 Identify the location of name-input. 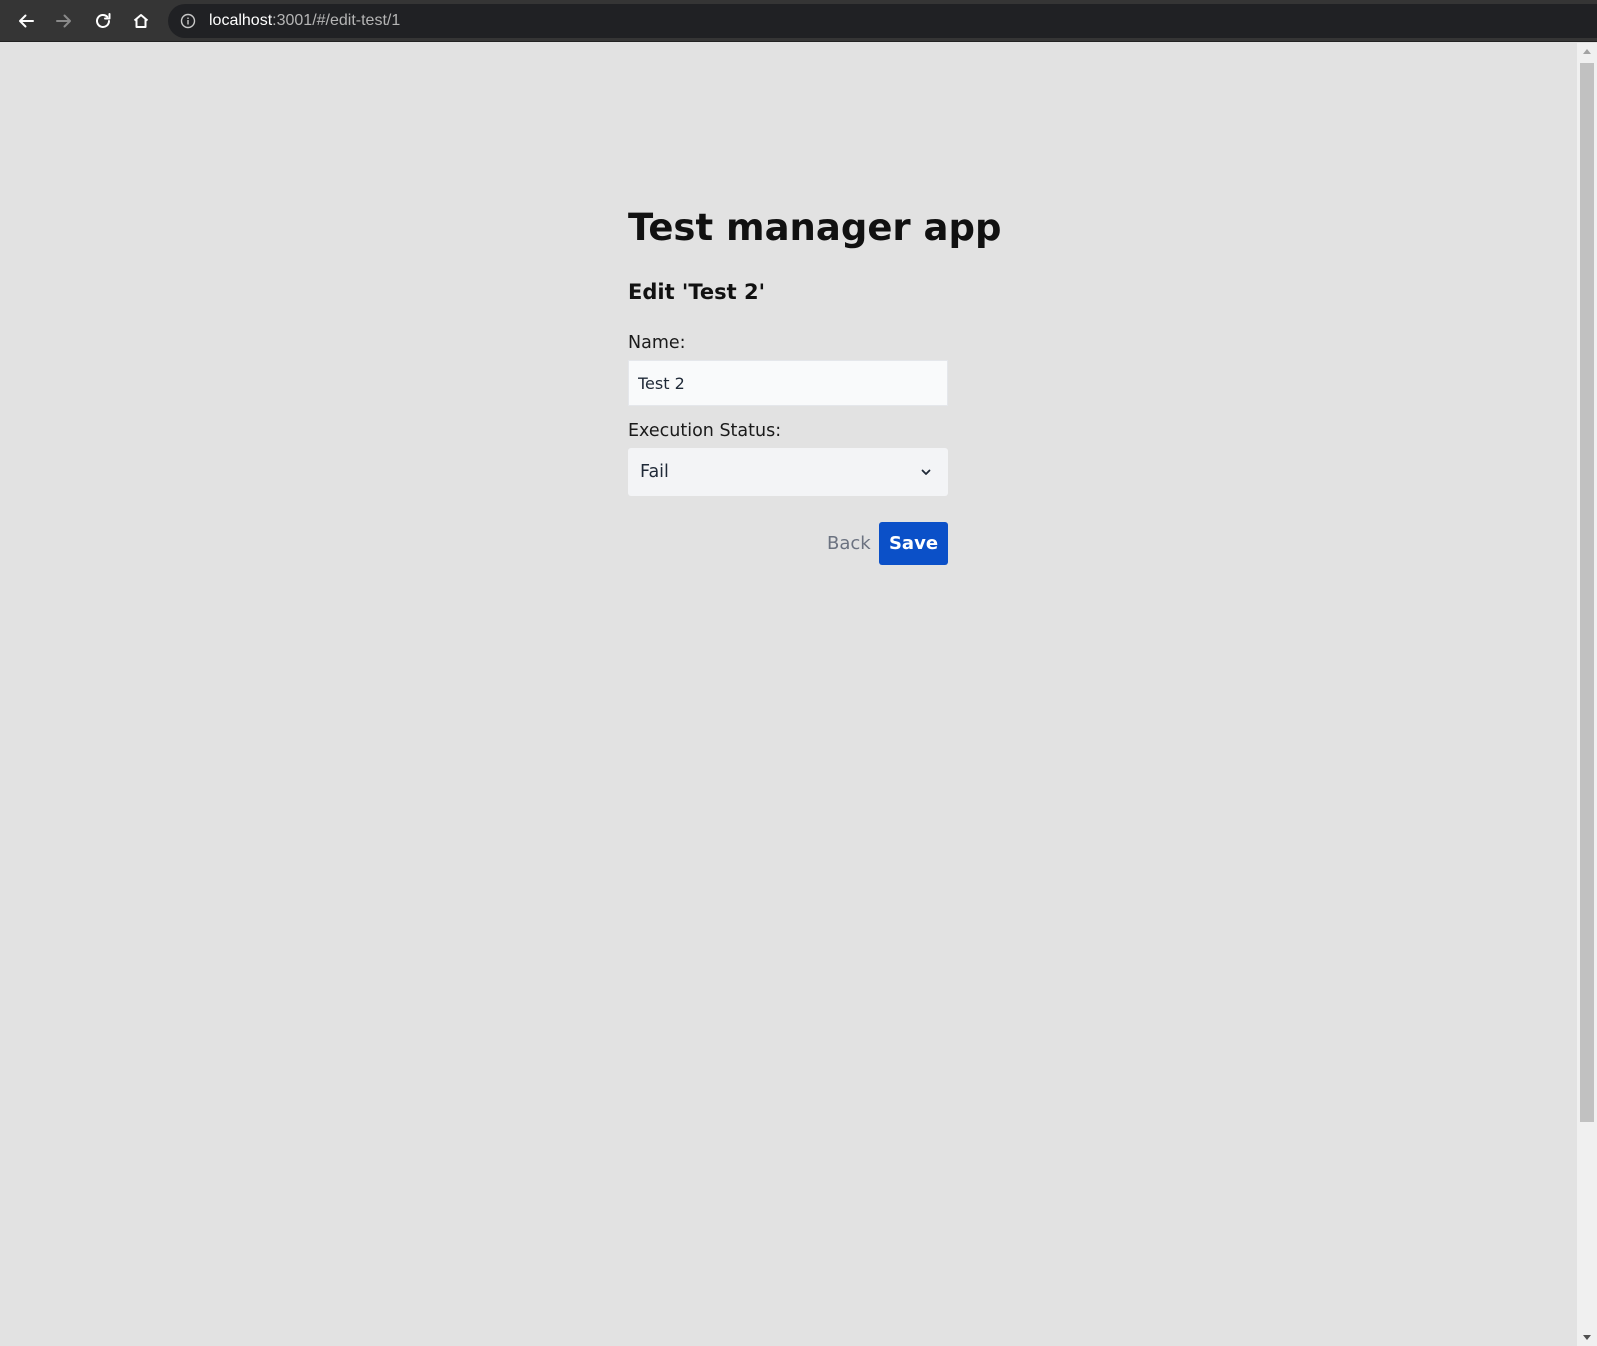
(788, 383).